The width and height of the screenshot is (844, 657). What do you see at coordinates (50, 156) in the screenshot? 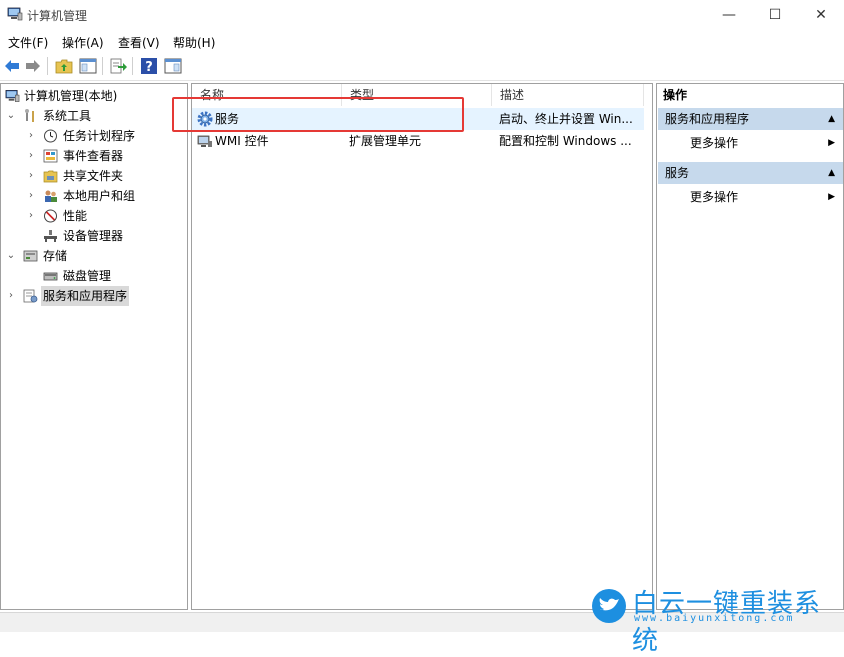
I see `event-viewer-icon` at bounding box center [50, 156].